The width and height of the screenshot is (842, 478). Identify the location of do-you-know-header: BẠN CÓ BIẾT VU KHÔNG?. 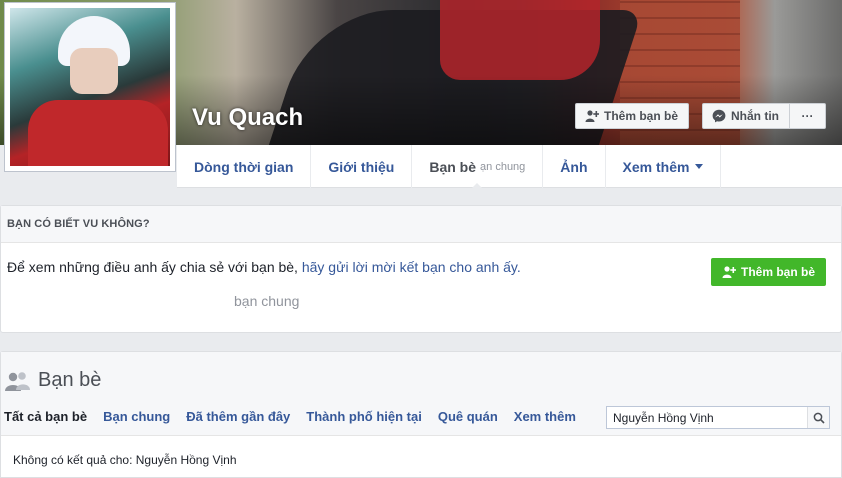
(421, 224).